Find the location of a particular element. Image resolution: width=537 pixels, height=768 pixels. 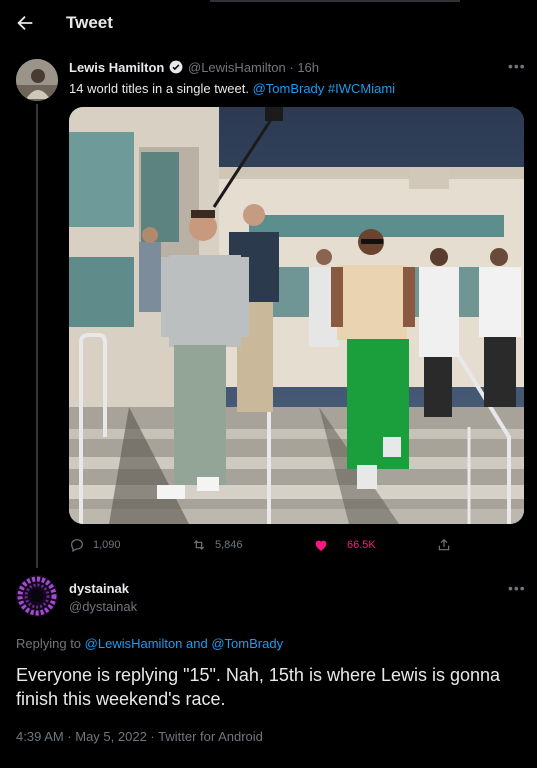

reply-author-handle: @dystainak is located at coordinates (103, 606).